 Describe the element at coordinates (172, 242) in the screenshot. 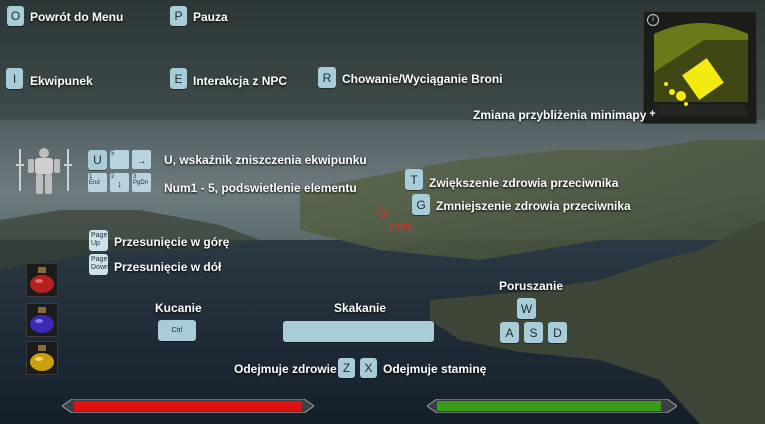

I see `page-up-label: Przesunięcie w górę` at that location.